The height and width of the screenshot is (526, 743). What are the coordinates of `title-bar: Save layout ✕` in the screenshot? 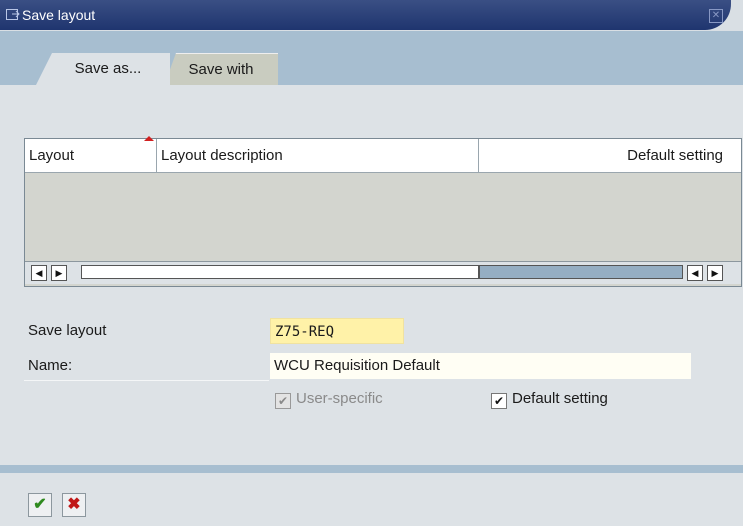 It's located at (371, 15).